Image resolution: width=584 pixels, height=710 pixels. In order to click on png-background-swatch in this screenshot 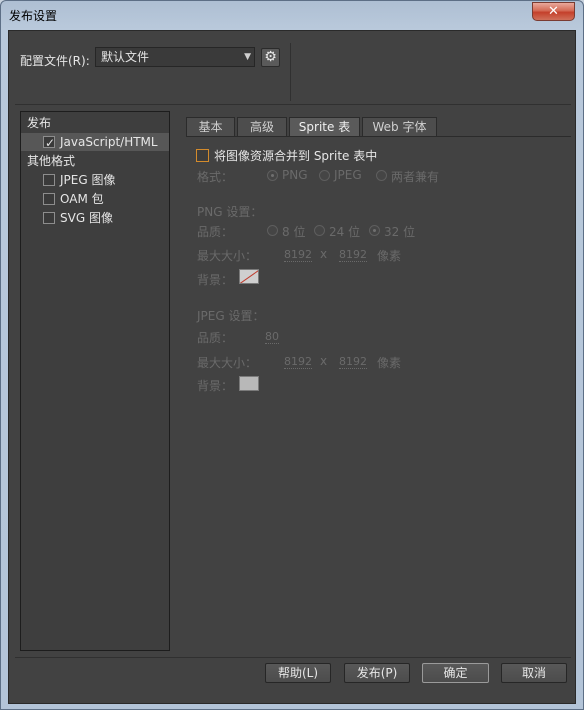, I will do `click(249, 276)`.